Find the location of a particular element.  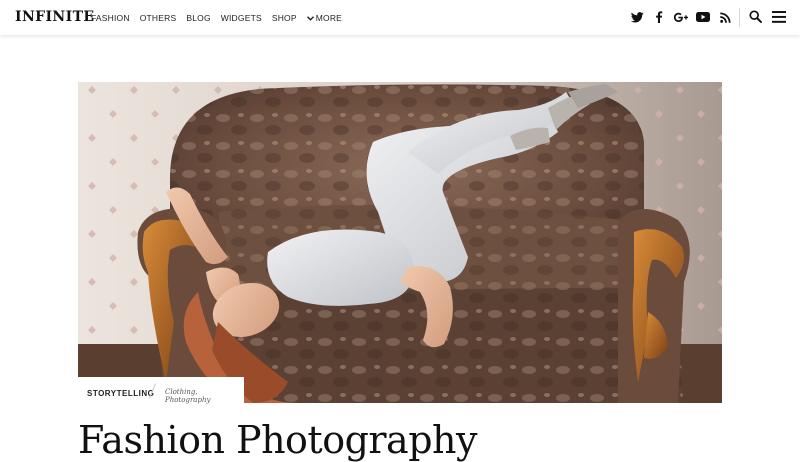

post-category: STORYTELLING is located at coordinates (120, 393).